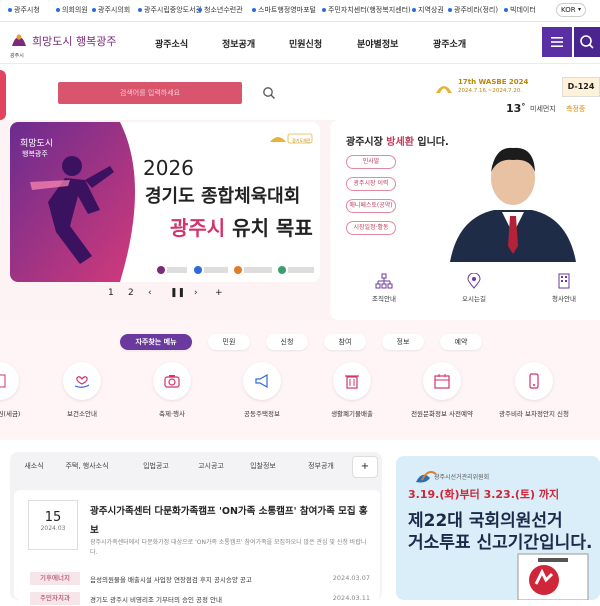  What do you see at coordinates (156, 466) in the screenshot?
I see `news-tab: 입법공고` at bounding box center [156, 466].